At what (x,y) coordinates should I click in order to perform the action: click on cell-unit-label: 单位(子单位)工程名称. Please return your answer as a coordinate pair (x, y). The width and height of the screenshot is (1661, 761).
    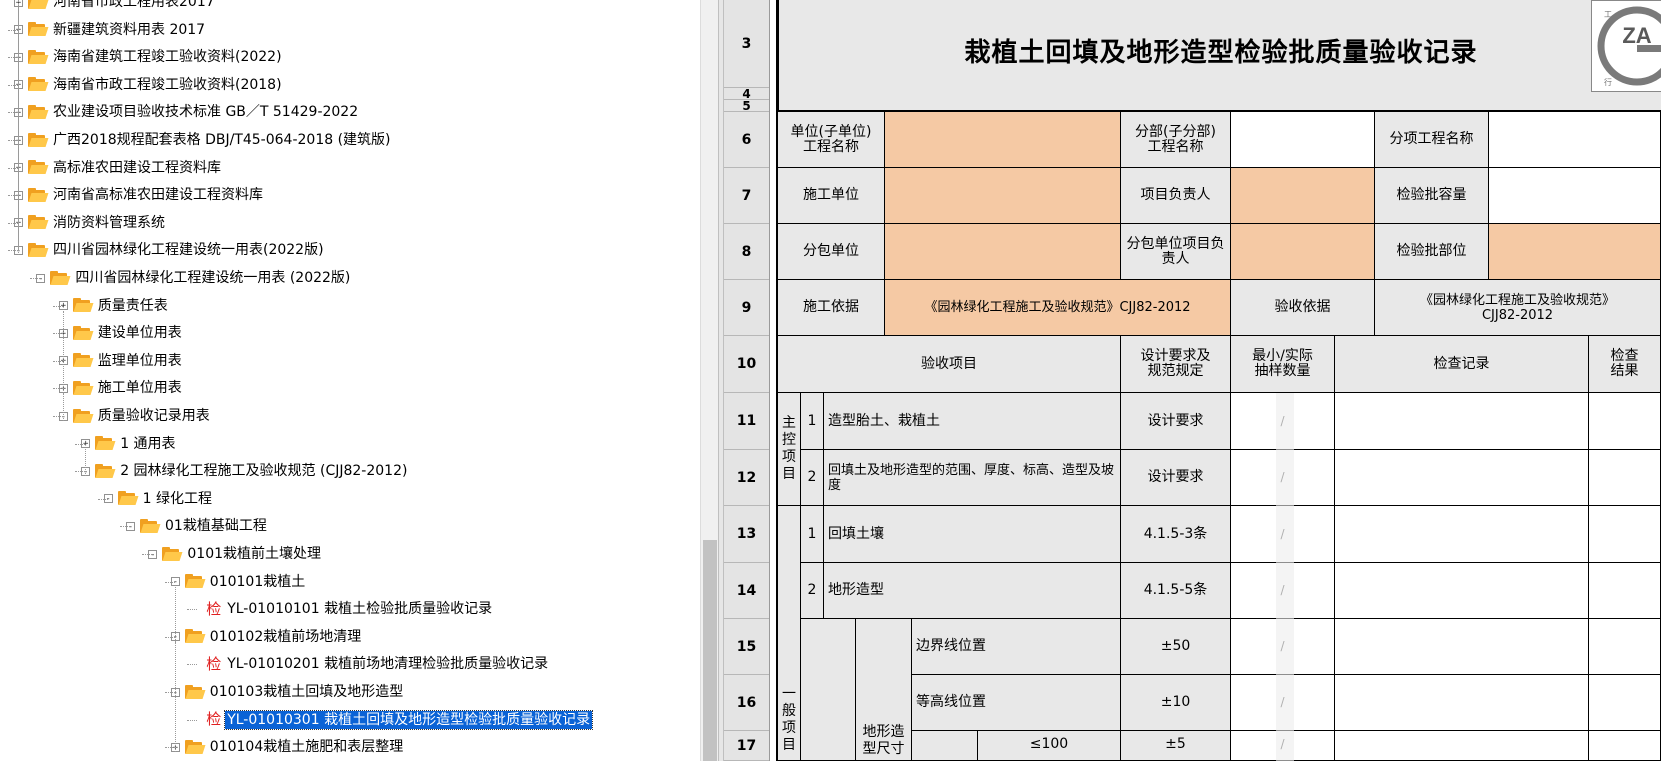
    Looking at the image, I should click on (830, 140).